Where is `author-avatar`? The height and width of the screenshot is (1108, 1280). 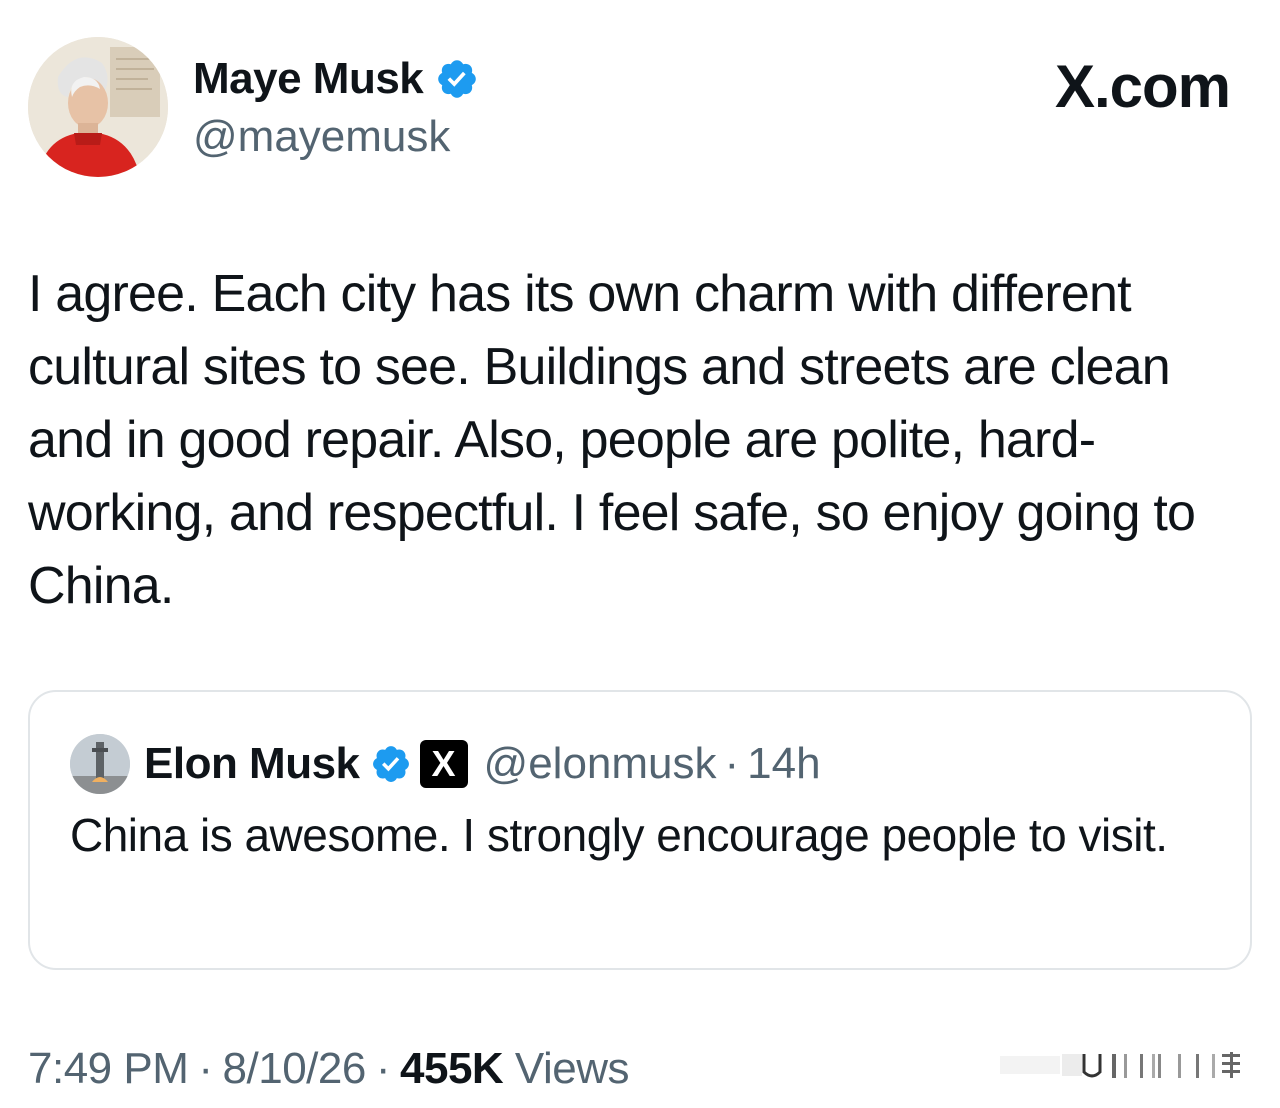 author-avatar is located at coordinates (98, 107).